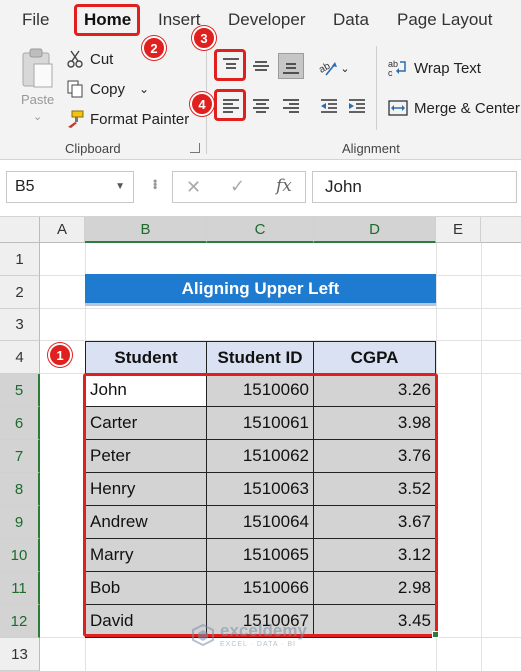 This screenshot has height=671, width=521. I want to click on align-left-highlight, so click(230, 105).